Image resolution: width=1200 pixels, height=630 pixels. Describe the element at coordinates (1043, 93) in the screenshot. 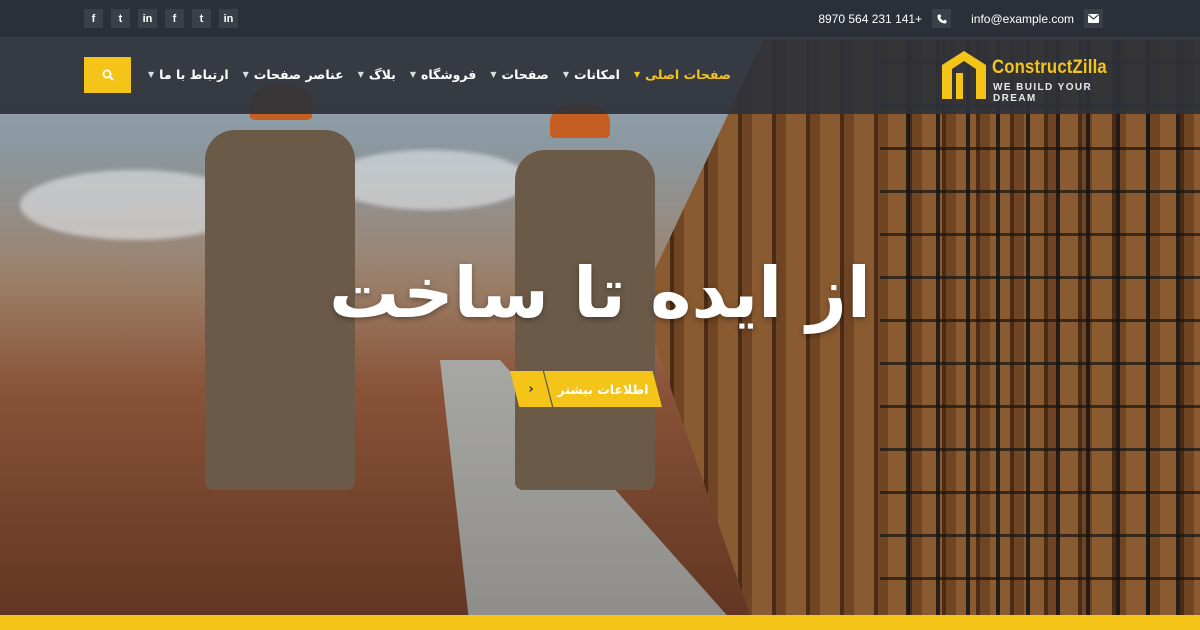

I see `logo-tagline: WE BUILD YOUR DREAM` at that location.